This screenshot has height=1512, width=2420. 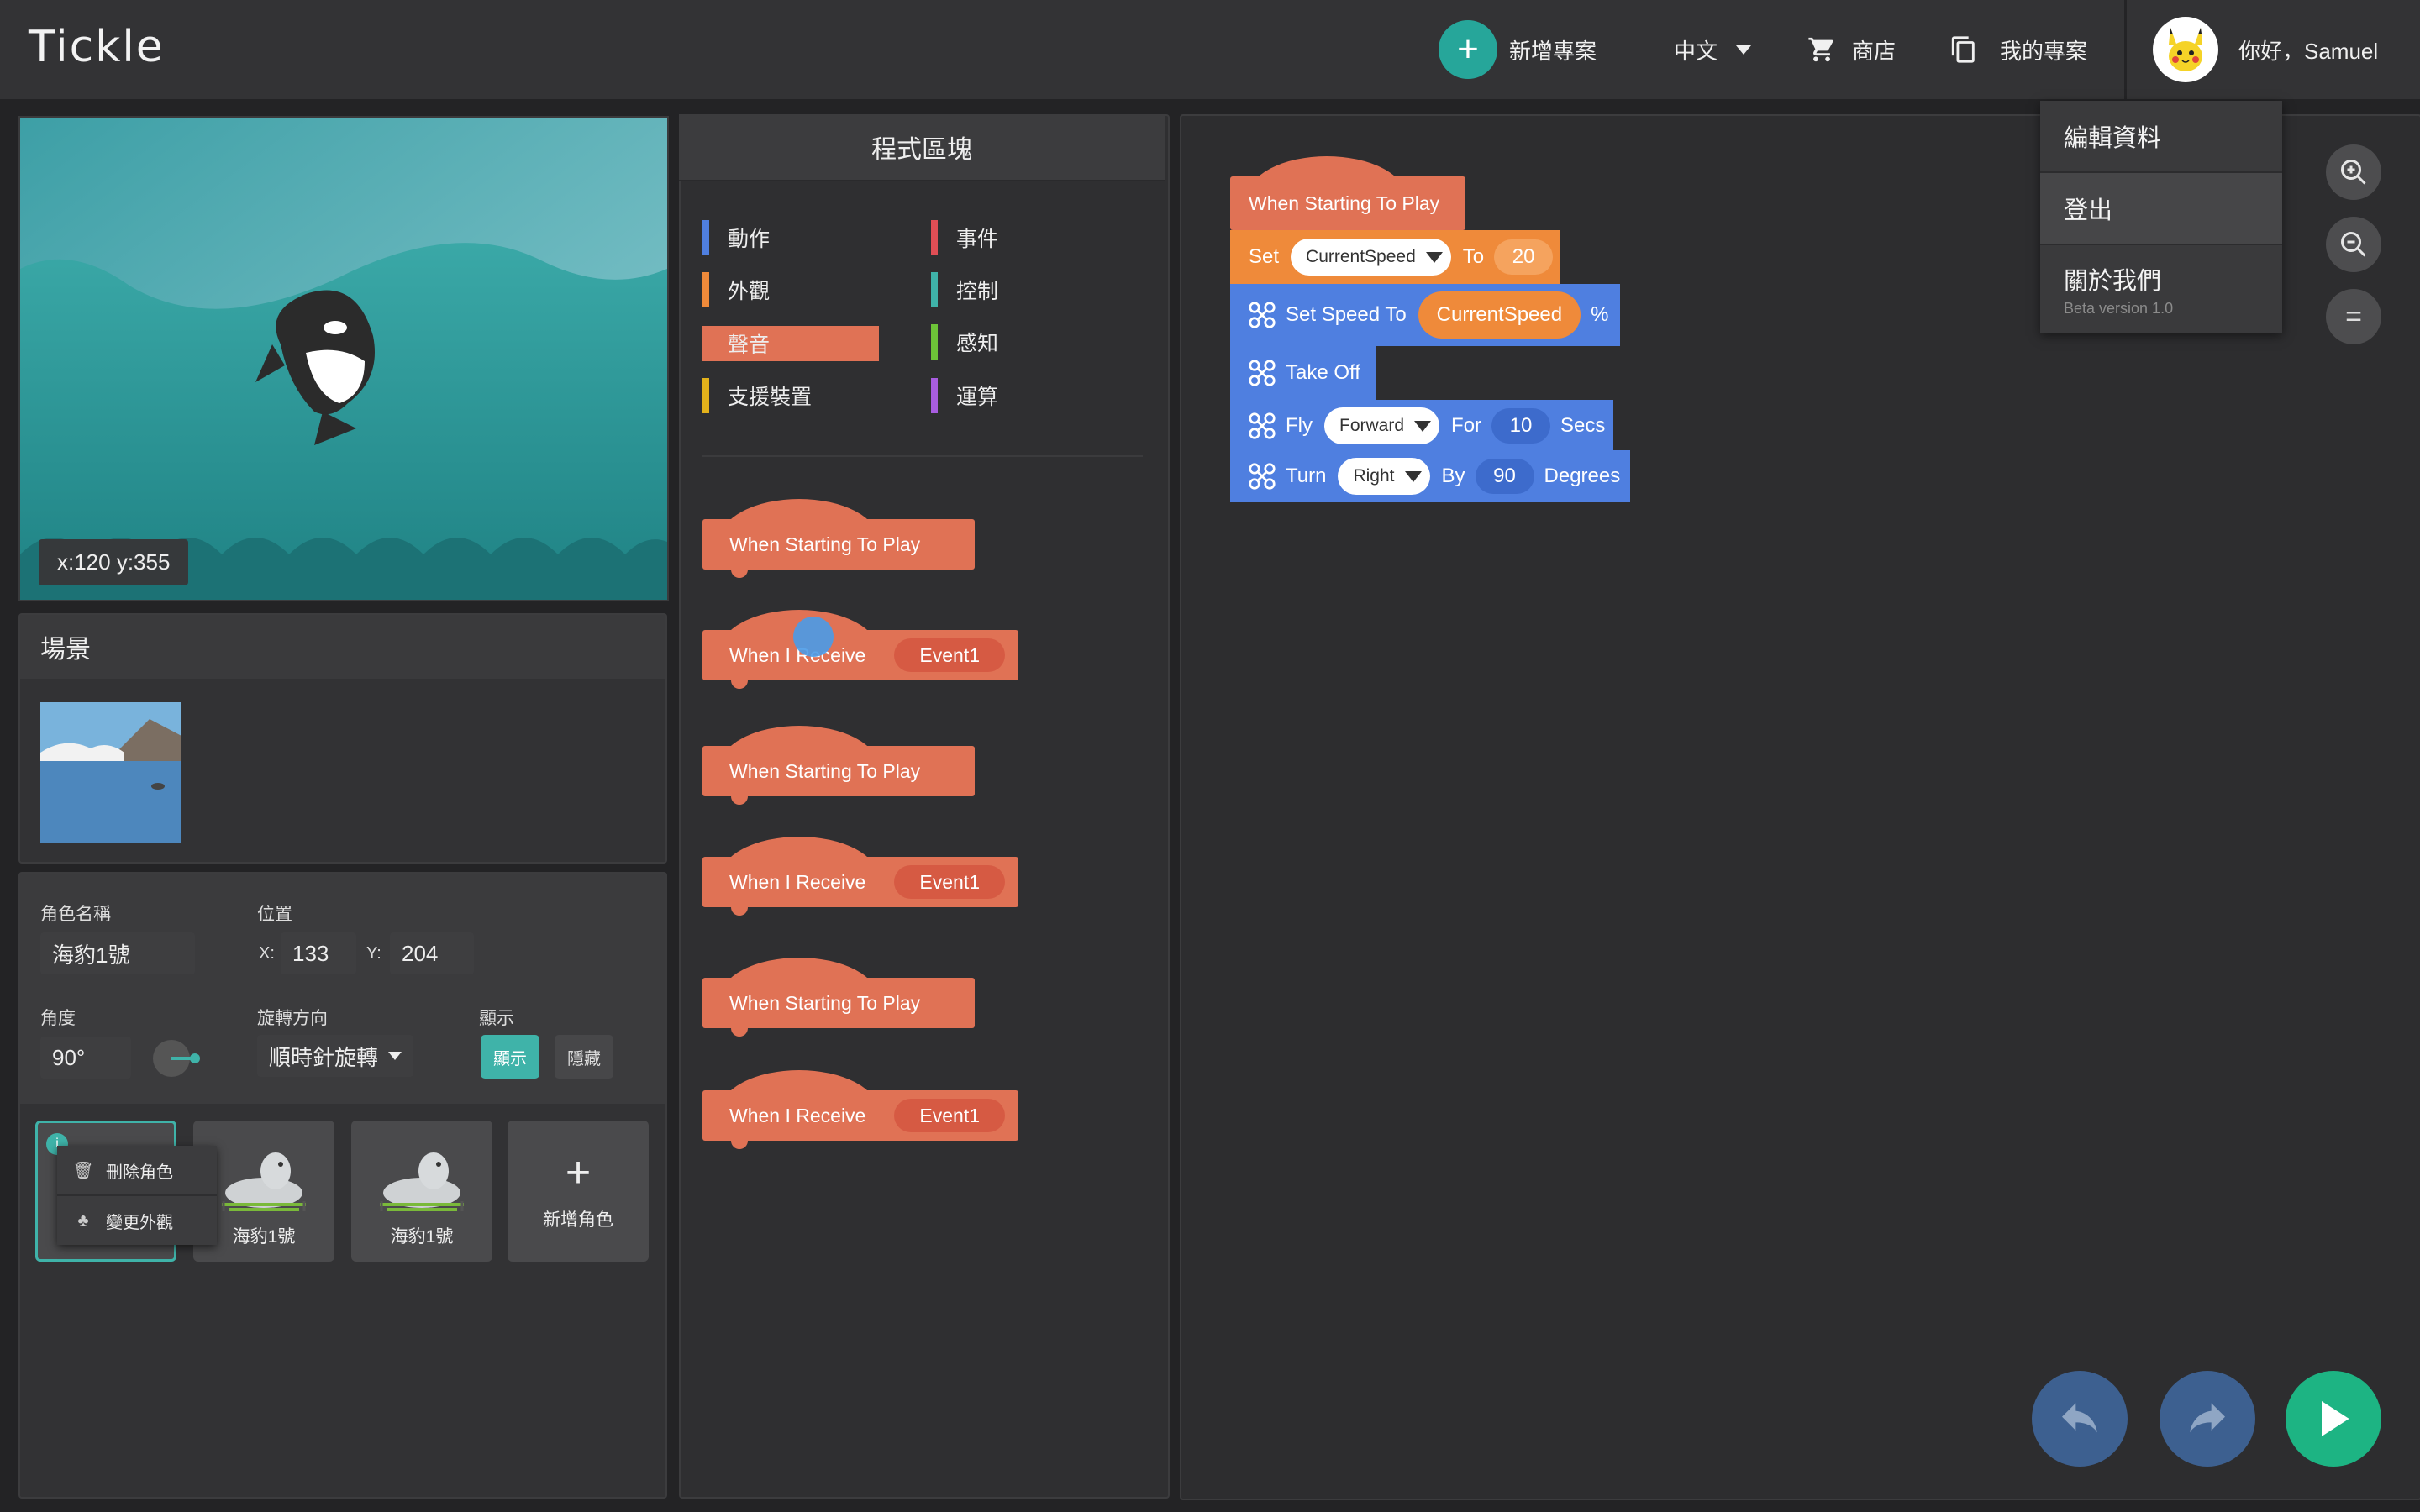 I want to click on value-input: 90, so click(x=1504, y=476).